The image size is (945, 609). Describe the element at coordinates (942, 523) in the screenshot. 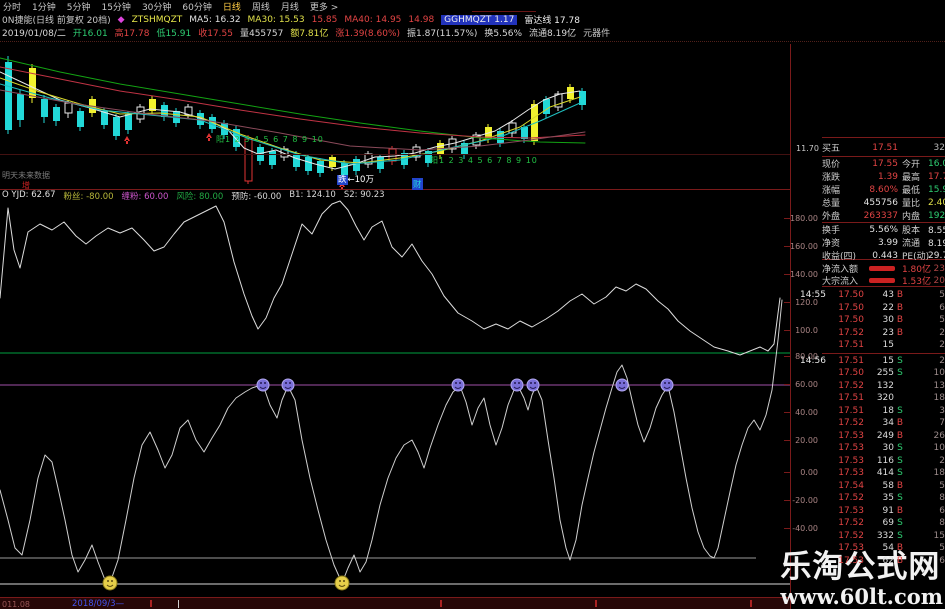

I see `tick-extra: 8` at that location.